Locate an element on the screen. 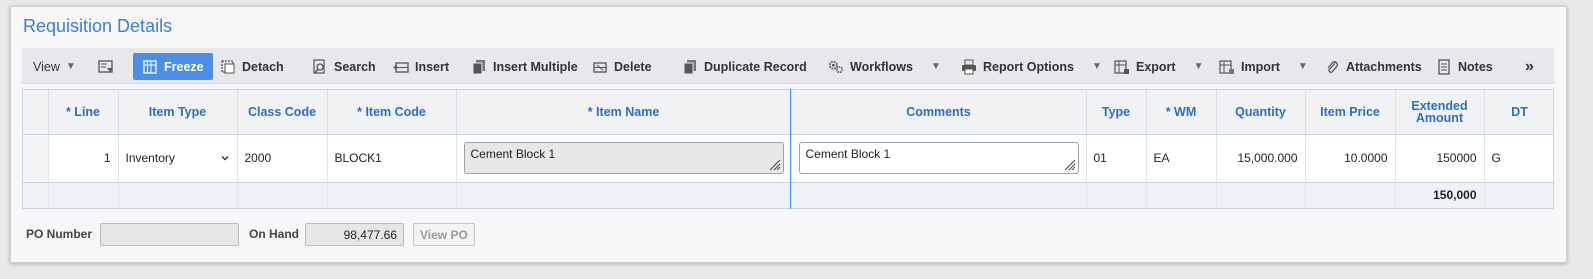 The image size is (1593, 279). report-options-menu: Report Options ▼ is located at coordinates (1031, 66).